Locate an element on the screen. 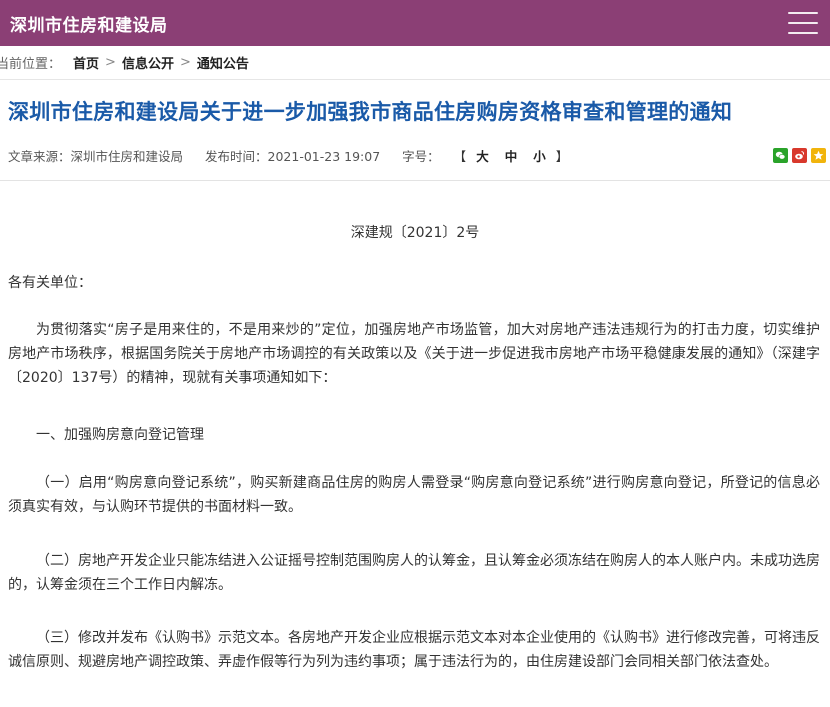 The image size is (830, 707). article-source: 文章来源：深圳市住房和建设局 is located at coordinates (96, 156).